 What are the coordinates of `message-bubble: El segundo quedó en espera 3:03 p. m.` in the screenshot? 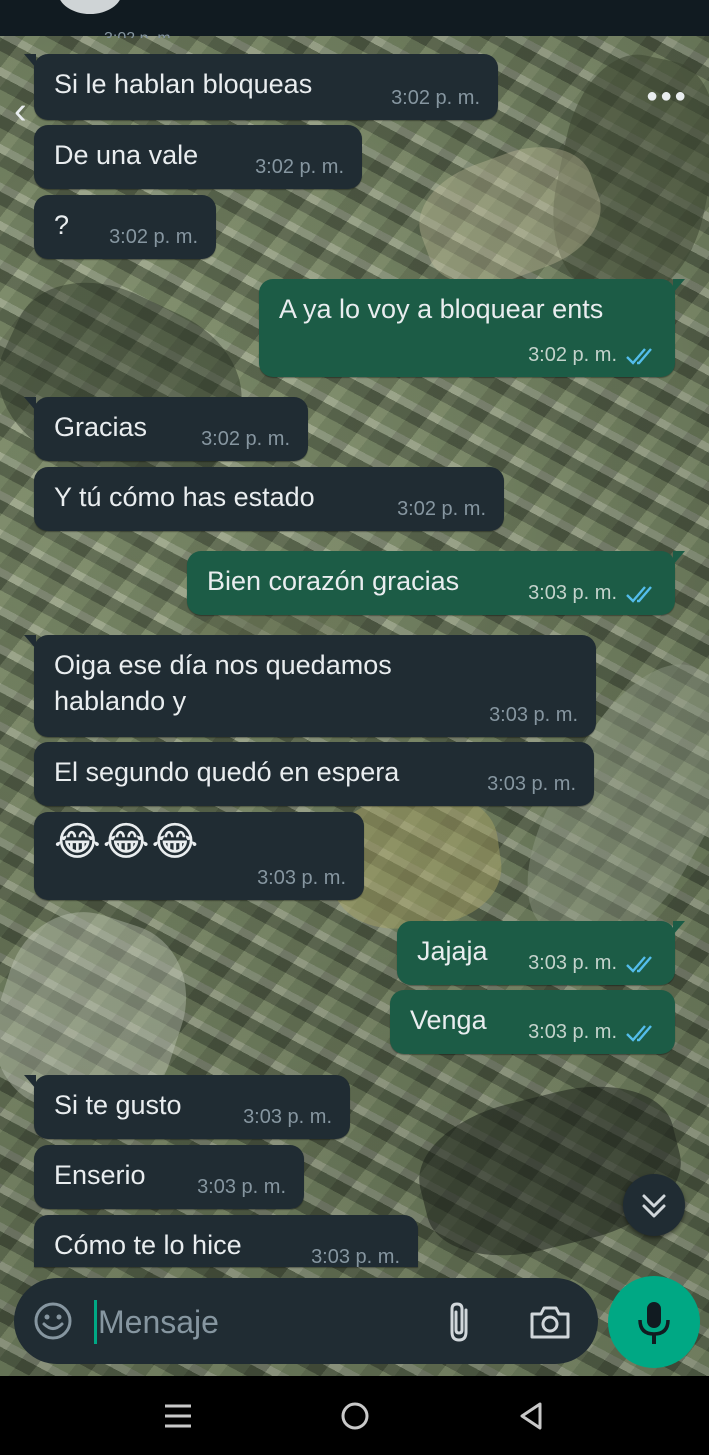 It's located at (314, 774).